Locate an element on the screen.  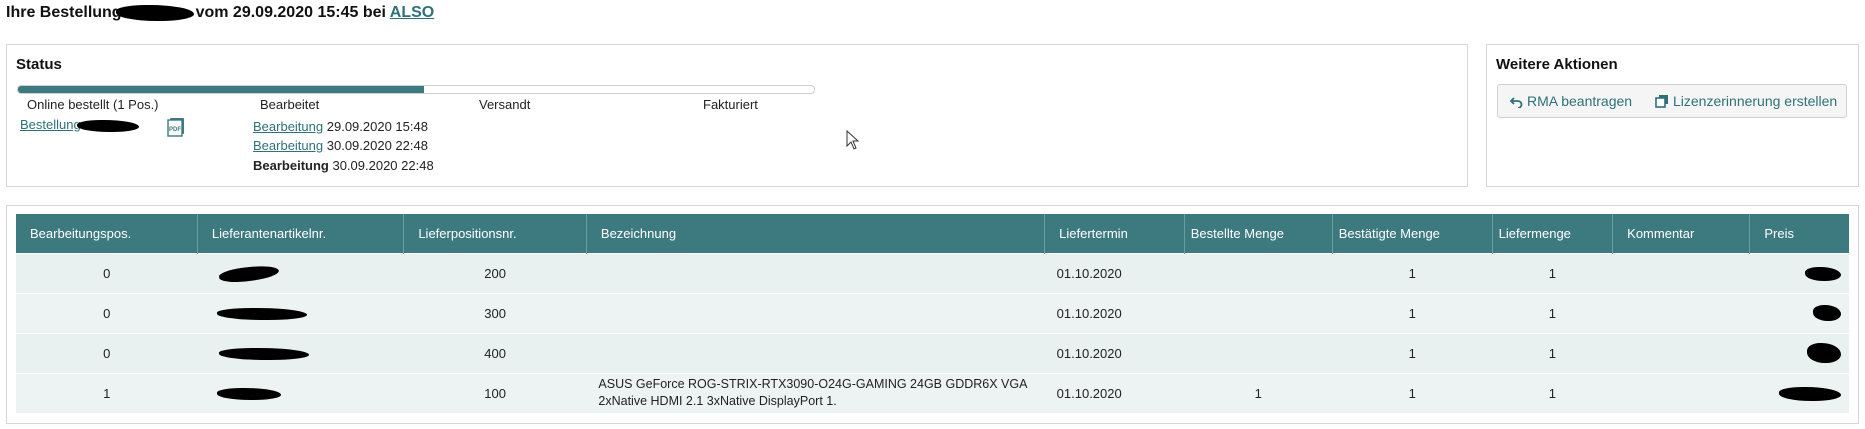
rma-button-label: RMA beantragen is located at coordinates (1580, 101).